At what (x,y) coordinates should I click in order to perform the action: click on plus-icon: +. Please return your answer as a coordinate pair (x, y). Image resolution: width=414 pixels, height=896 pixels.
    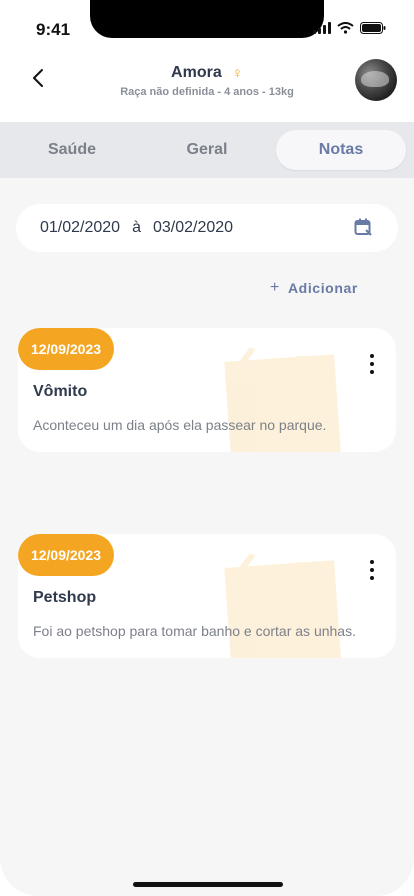
    Looking at the image, I should click on (275, 287).